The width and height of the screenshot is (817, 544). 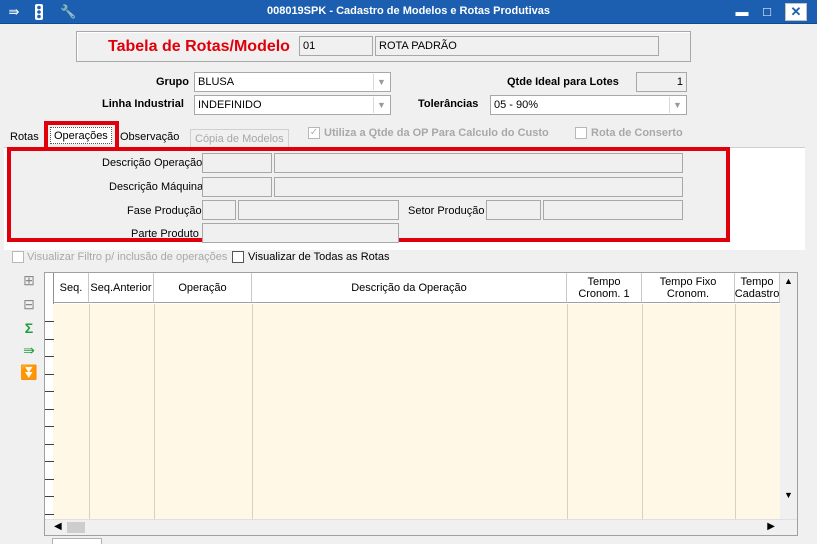 I want to click on tab-rotas: Rotas, so click(x=24, y=138).